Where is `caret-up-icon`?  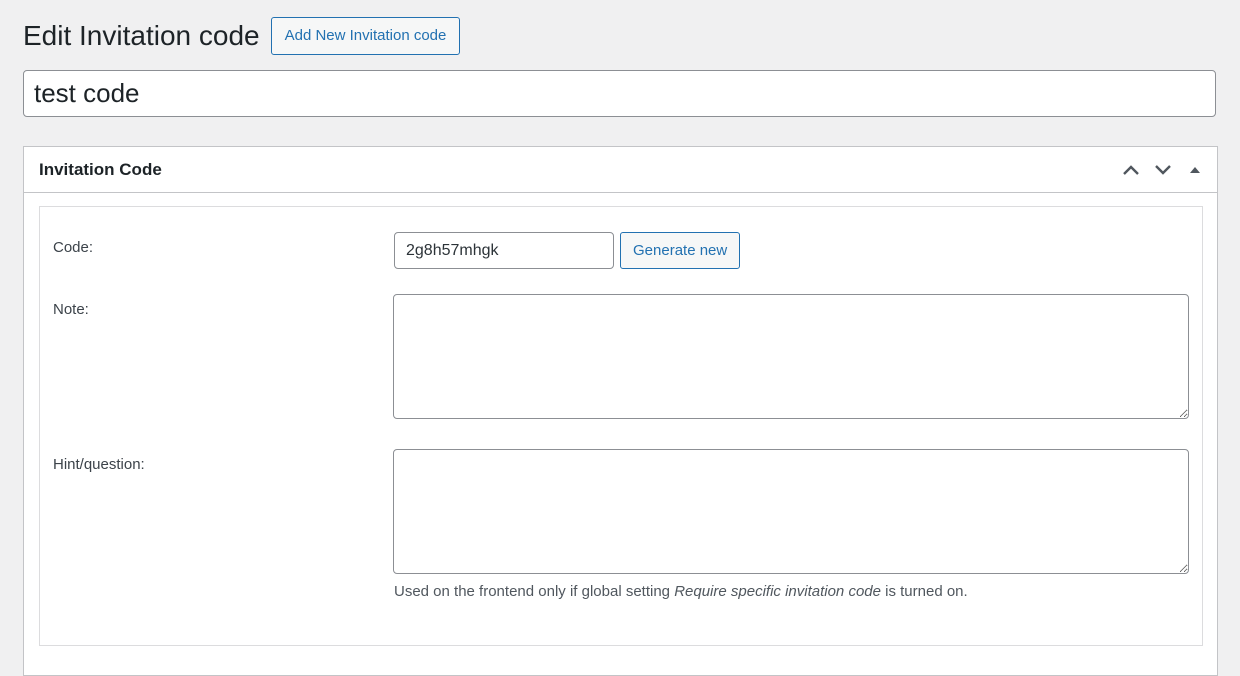
caret-up-icon is located at coordinates (1195, 170).